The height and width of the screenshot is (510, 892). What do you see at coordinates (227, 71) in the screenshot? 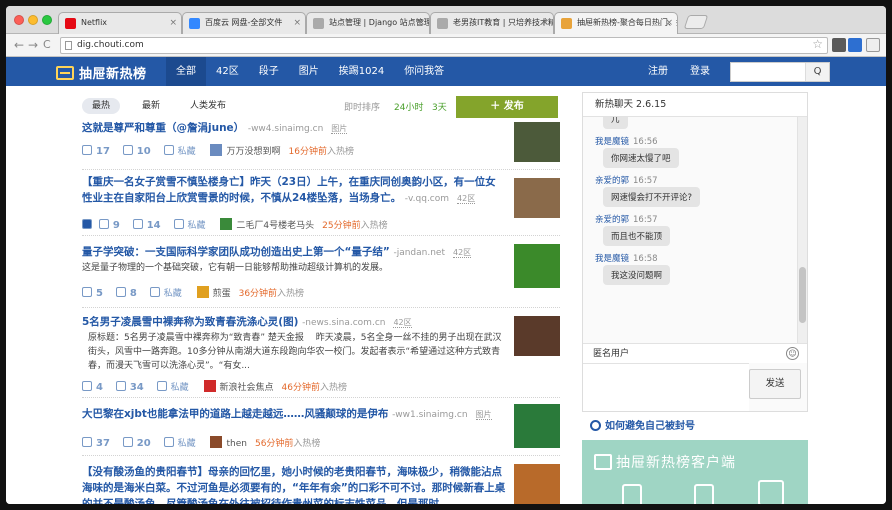
I see `nav-42qu: 42区` at bounding box center [227, 71].